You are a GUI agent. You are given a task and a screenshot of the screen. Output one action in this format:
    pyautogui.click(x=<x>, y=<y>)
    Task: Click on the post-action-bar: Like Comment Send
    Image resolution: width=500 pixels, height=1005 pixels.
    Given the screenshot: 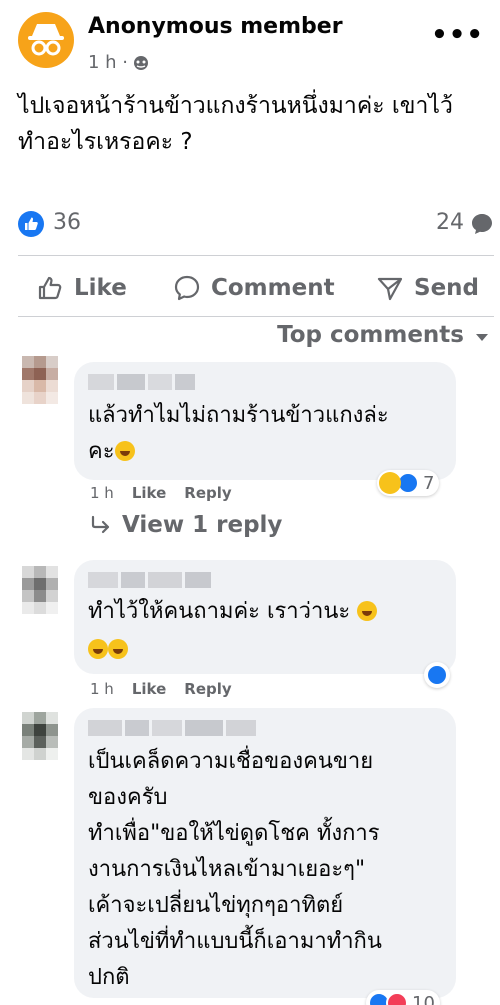 What is the action you would take?
    pyautogui.click(x=256, y=288)
    